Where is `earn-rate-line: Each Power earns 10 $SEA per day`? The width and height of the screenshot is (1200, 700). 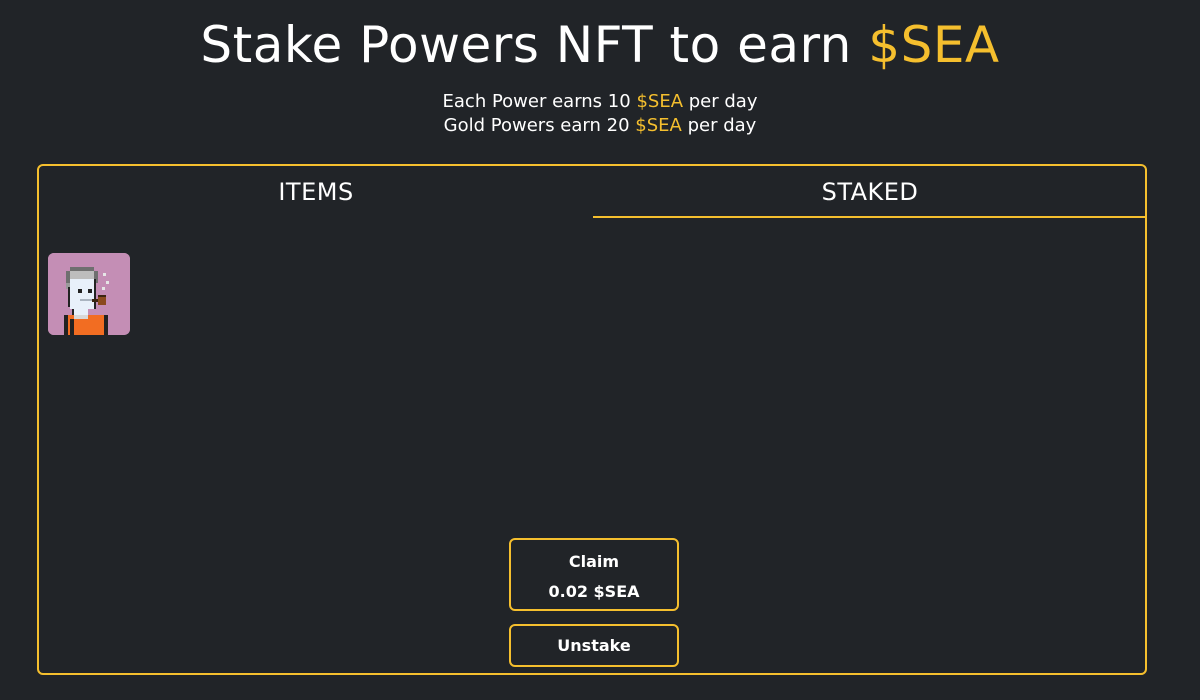
earn-rate-line: Each Power earns 10 $SEA per day is located at coordinates (600, 102).